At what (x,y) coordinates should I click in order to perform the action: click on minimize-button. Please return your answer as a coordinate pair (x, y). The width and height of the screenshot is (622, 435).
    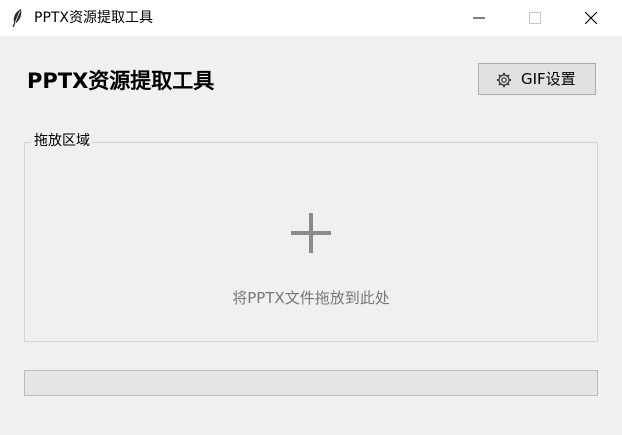
    Looking at the image, I should click on (479, 18).